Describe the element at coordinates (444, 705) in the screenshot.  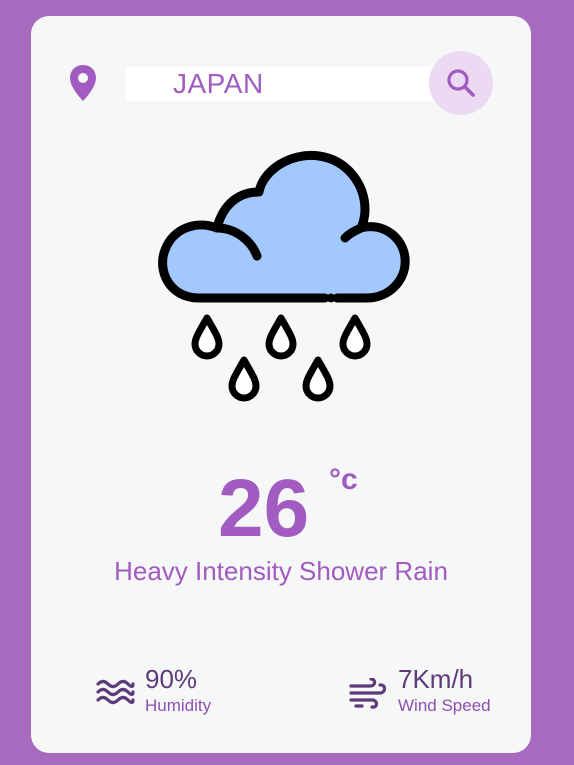
I see `wind-label: Wind Speed` at that location.